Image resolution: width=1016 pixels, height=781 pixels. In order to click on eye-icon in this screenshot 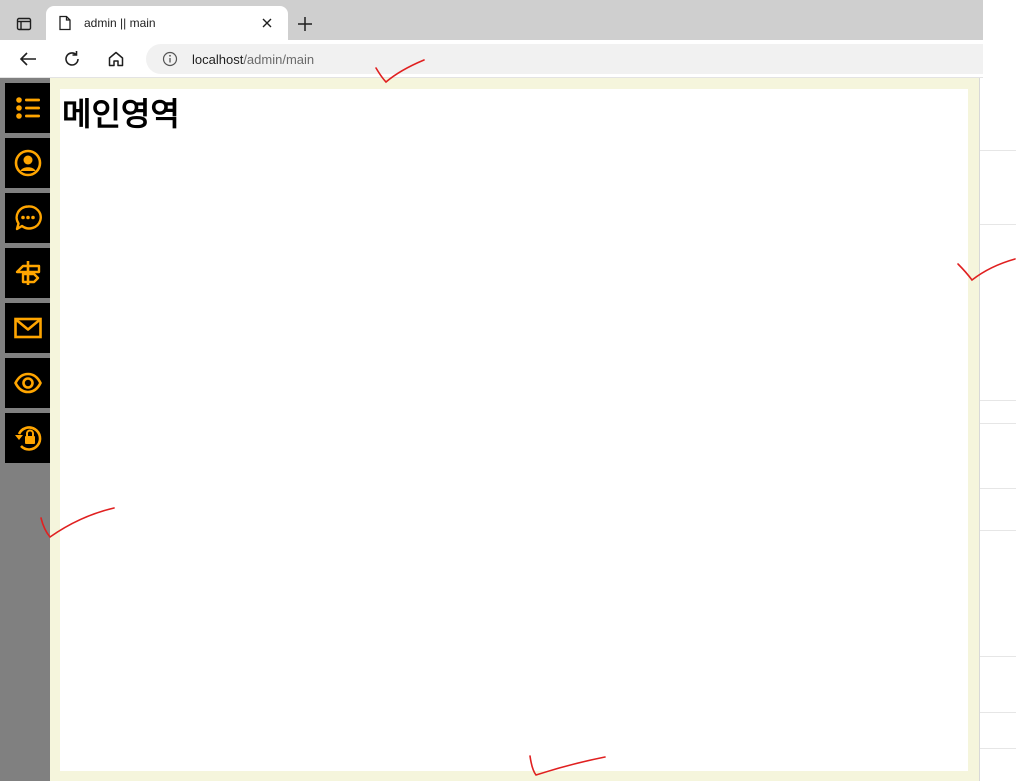, I will do `click(27, 383)`.